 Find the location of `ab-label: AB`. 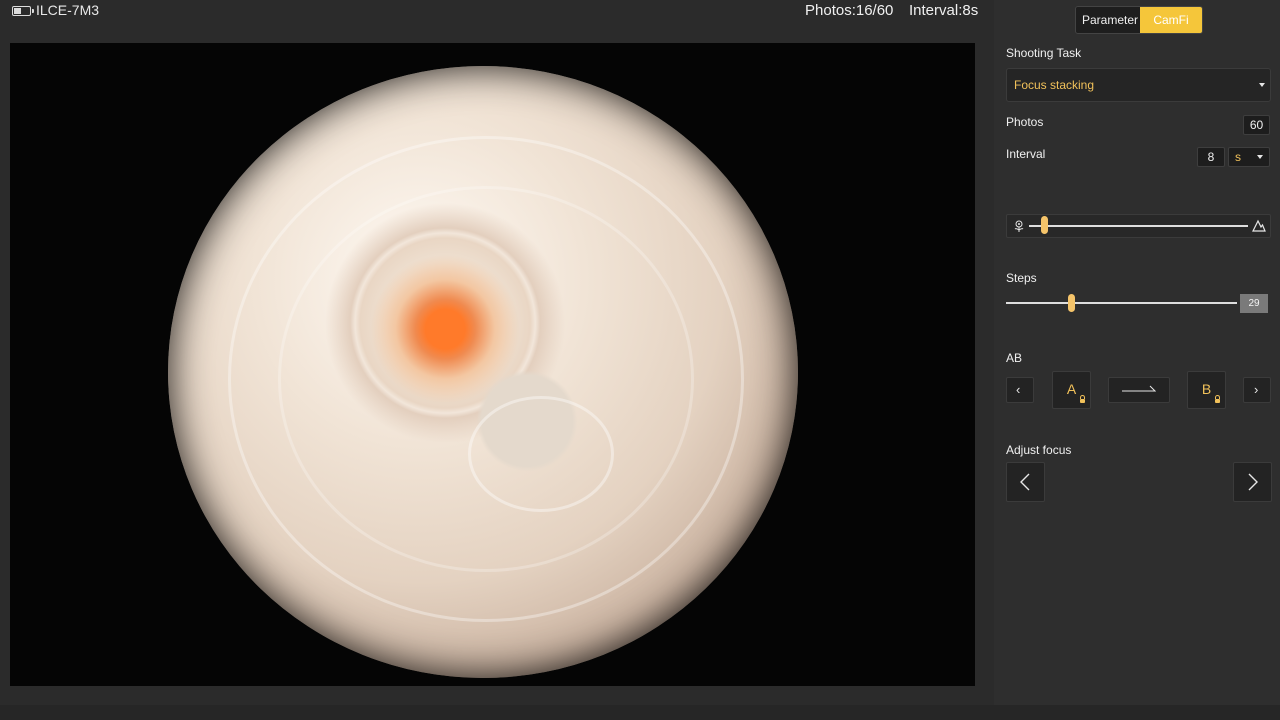

ab-label: AB is located at coordinates (1014, 358).